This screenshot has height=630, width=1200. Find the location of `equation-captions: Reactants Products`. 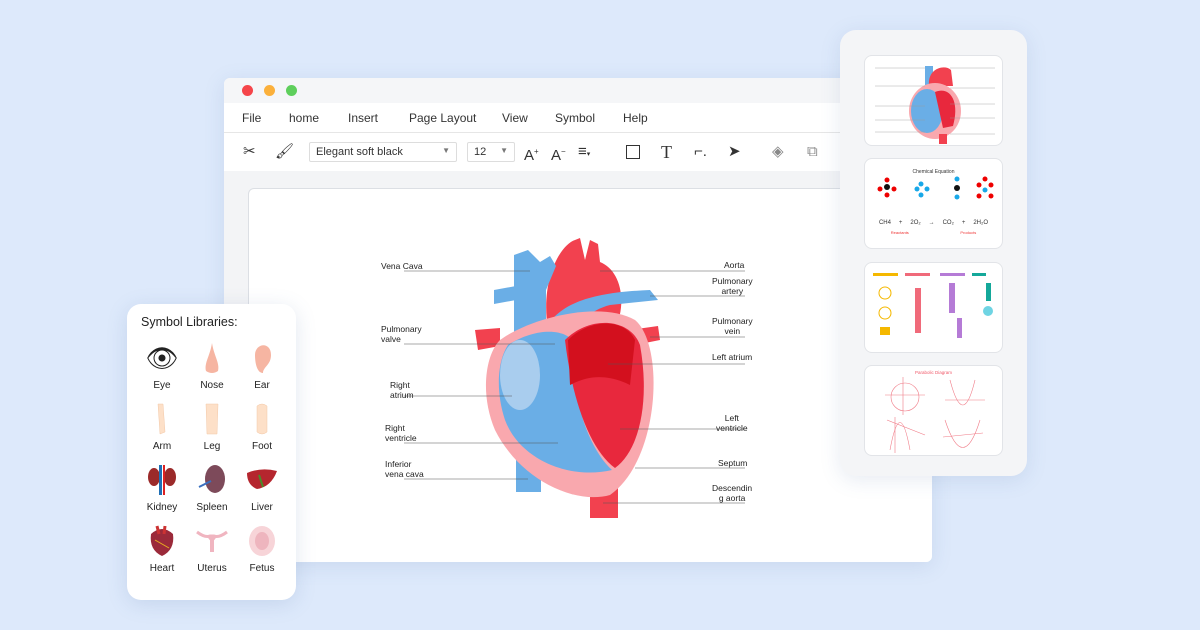

equation-captions: Reactants Products is located at coordinates (933, 232).